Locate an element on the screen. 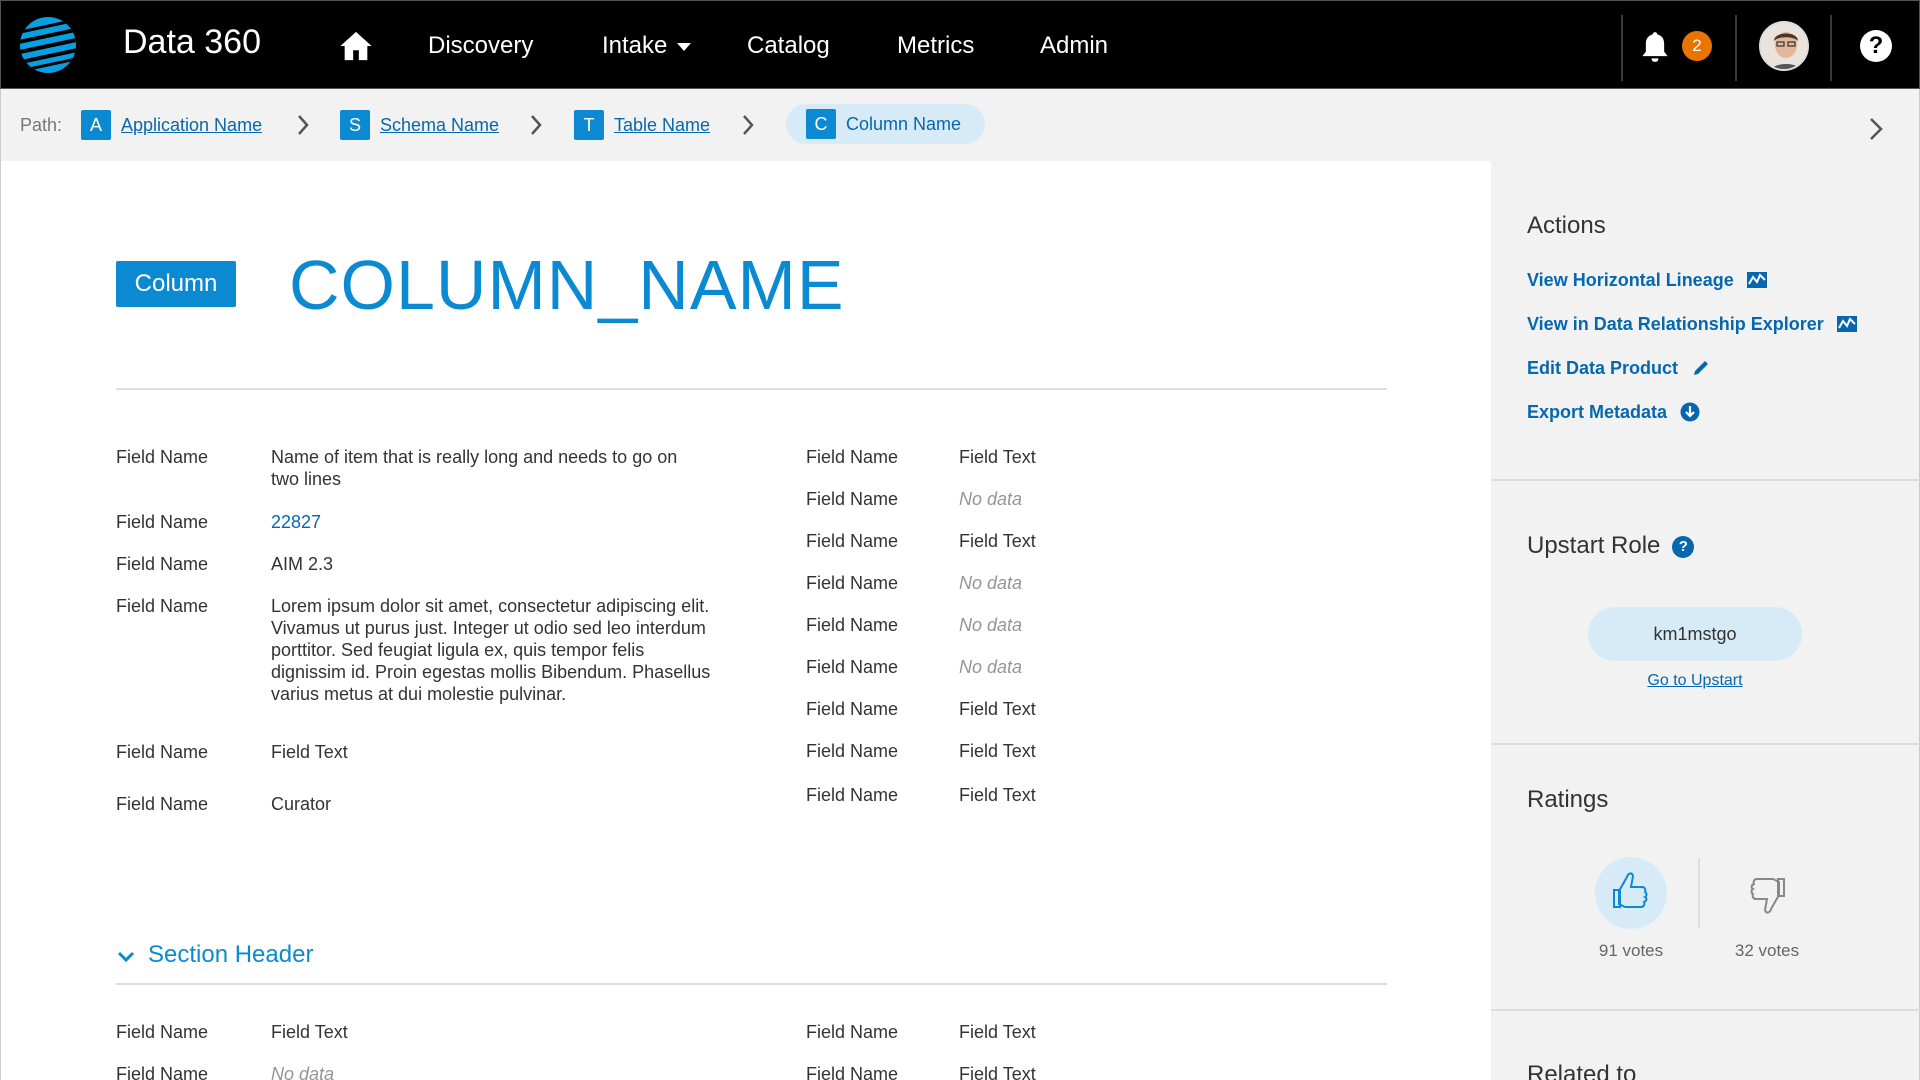  crumb-current-label: Column Name is located at coordinates (904, 123).